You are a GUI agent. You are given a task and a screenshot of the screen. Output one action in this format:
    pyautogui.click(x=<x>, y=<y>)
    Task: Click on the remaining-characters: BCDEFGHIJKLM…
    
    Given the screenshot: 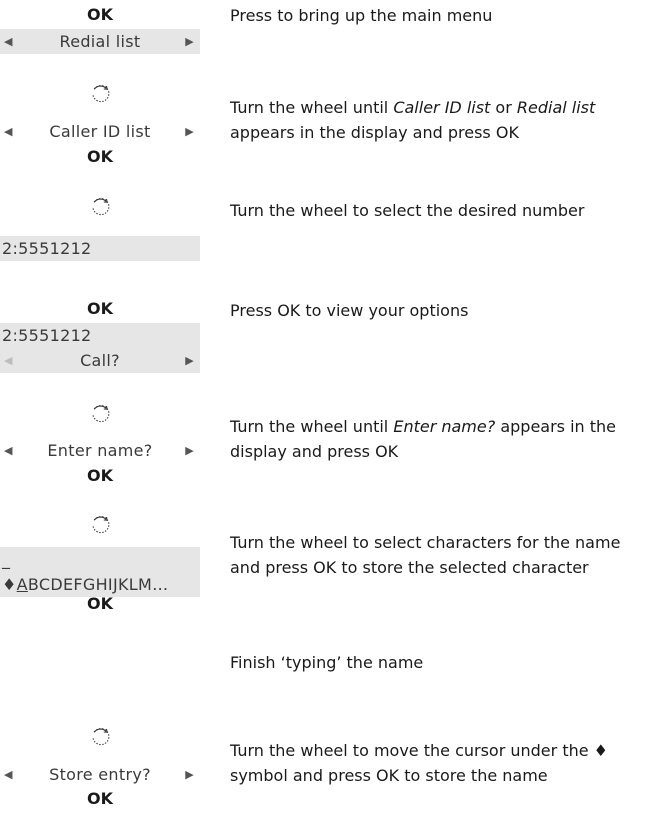 What is the action you would take?
    pyautogui.click(x=98, y=584)
    